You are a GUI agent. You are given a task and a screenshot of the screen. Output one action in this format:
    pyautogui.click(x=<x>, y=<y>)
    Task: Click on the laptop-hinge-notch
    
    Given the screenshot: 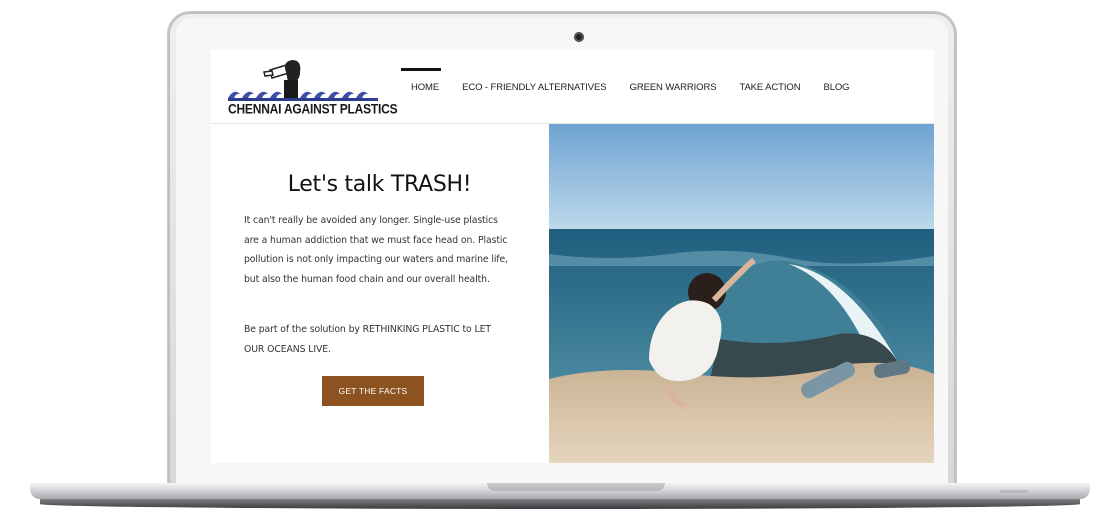 What is the action you would take?
    pyautogui.click(x=576, y=487)
    